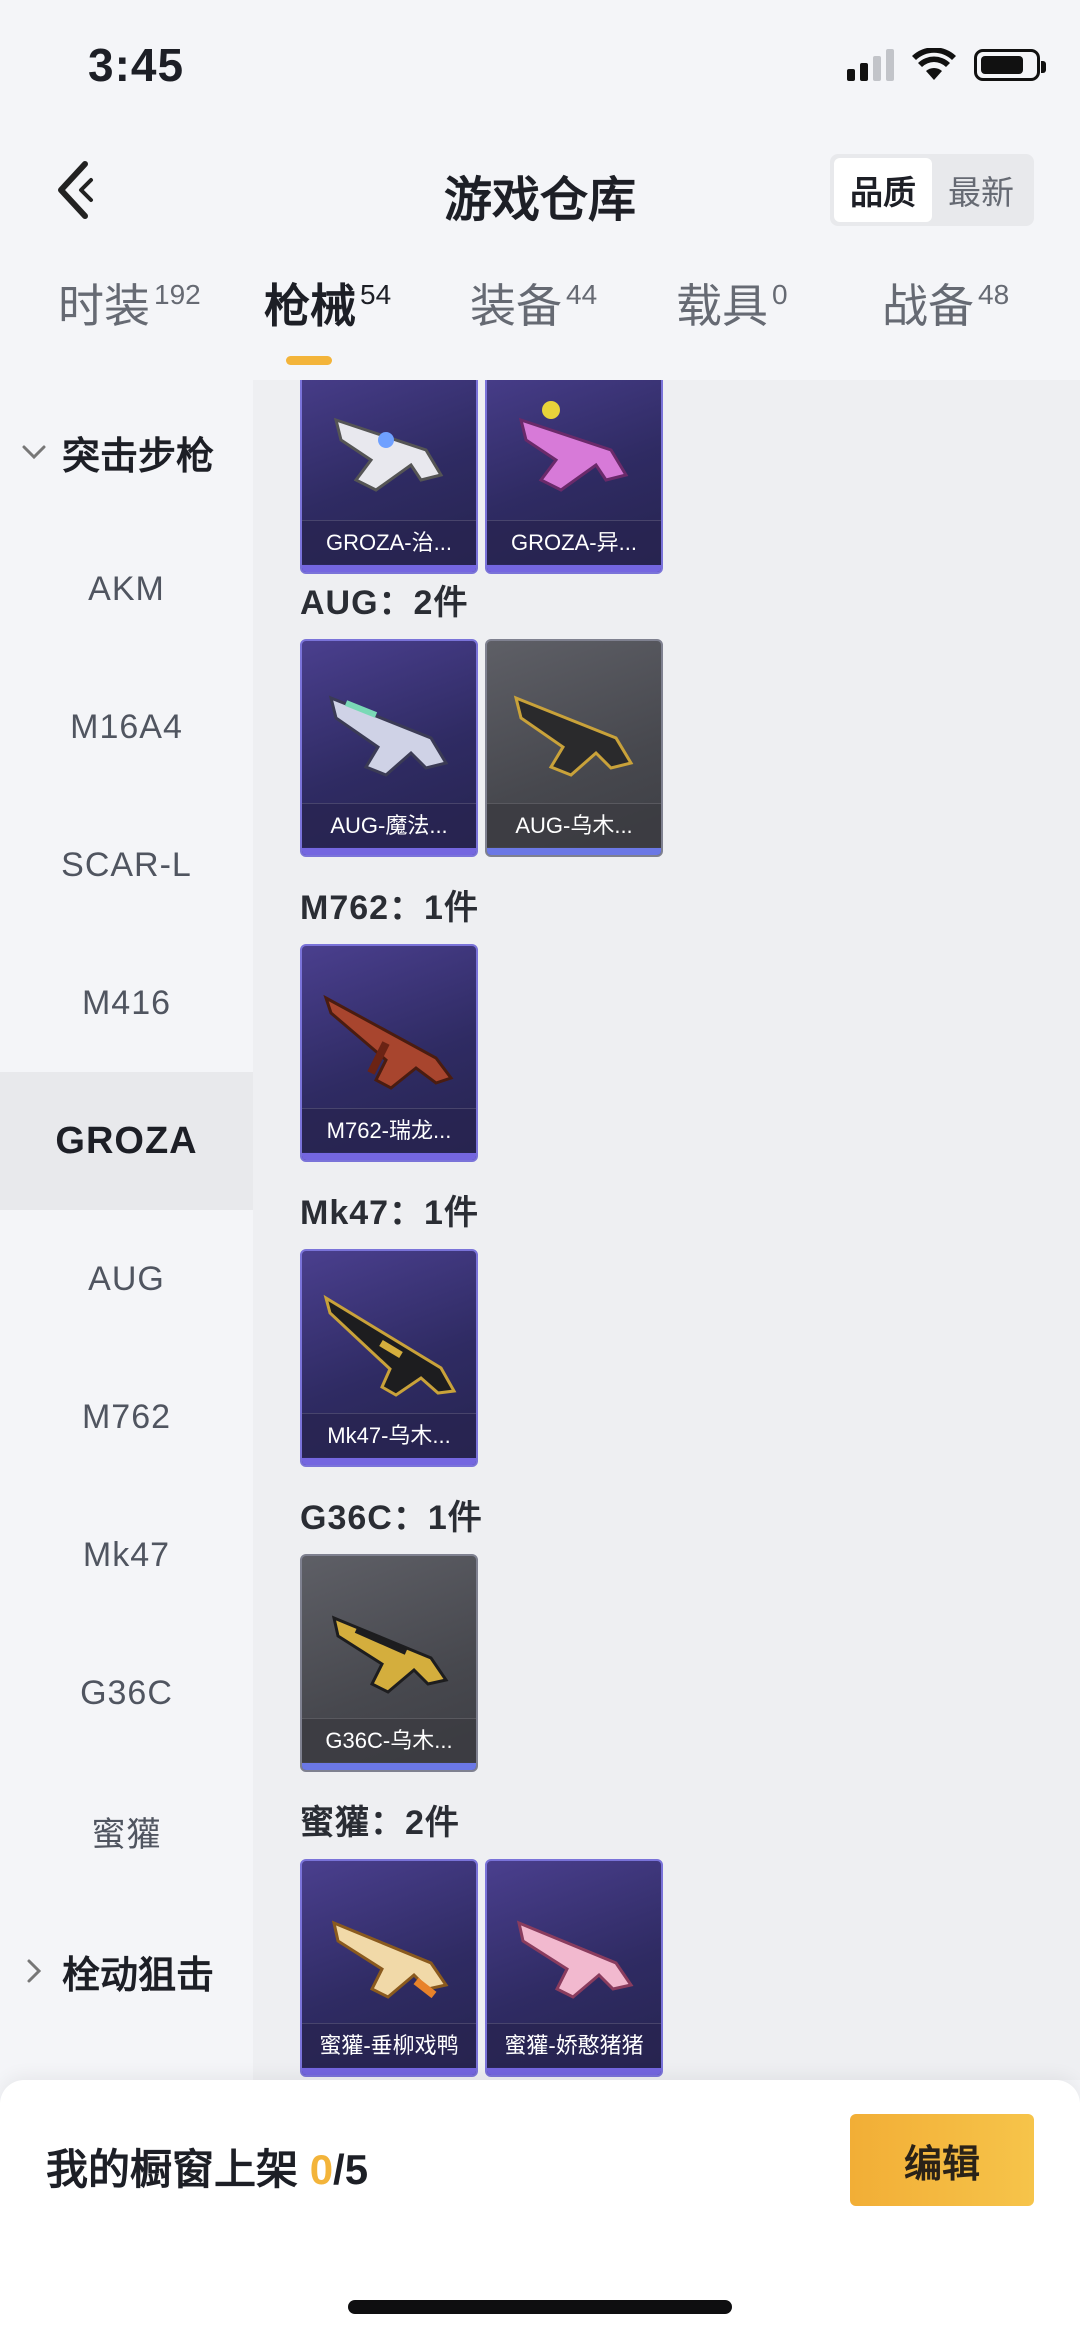  I want to click on sidebar-item-mk47: Mk47, so click(126, 1555).